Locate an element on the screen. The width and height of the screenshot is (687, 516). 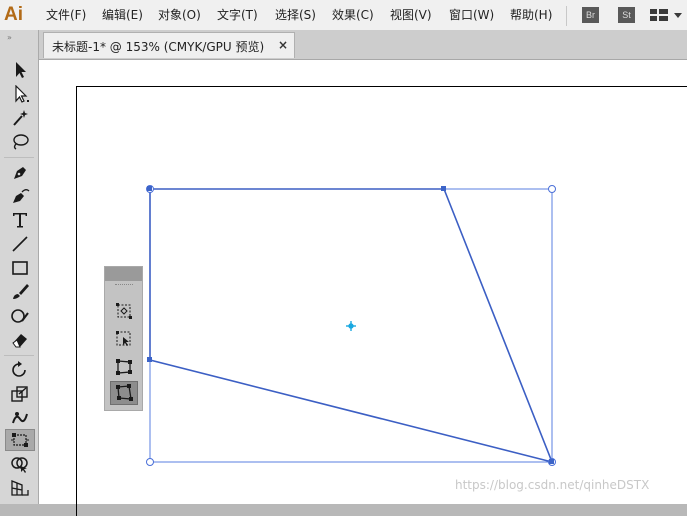
warp-icon is located at coordinates (20, 418).